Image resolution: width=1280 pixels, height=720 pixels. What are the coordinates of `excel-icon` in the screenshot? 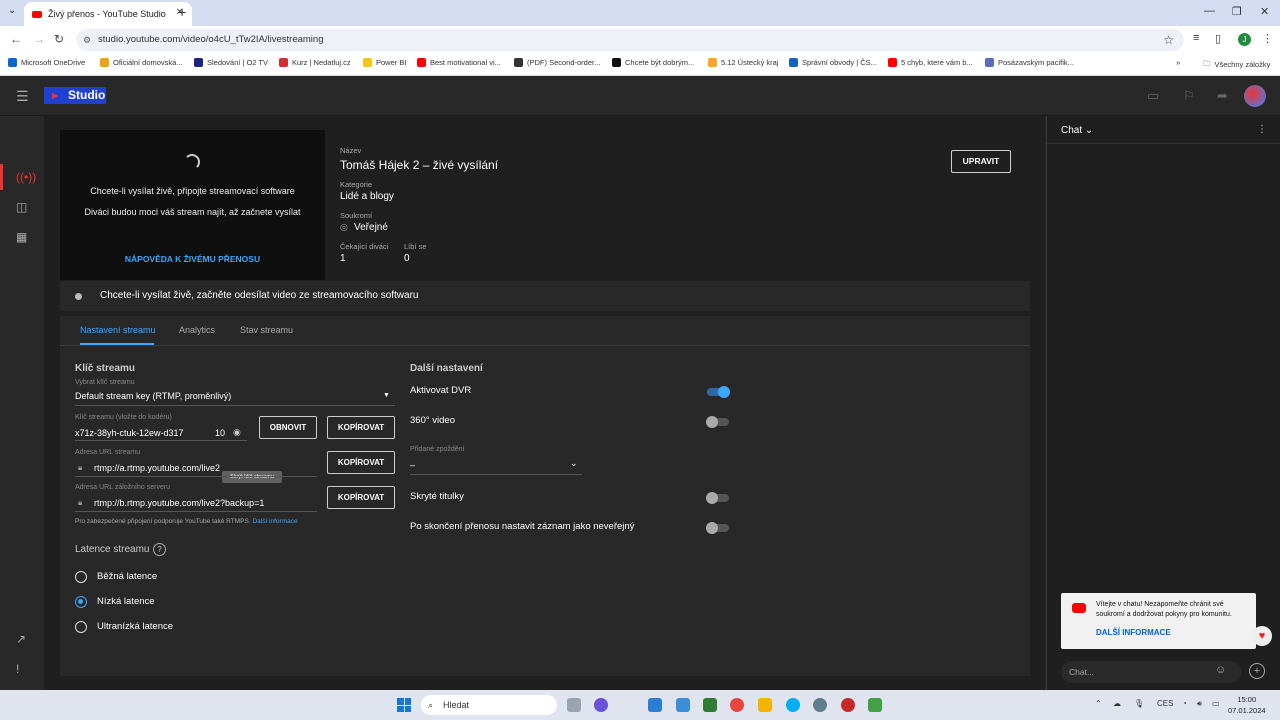 It's located at (710, 705).